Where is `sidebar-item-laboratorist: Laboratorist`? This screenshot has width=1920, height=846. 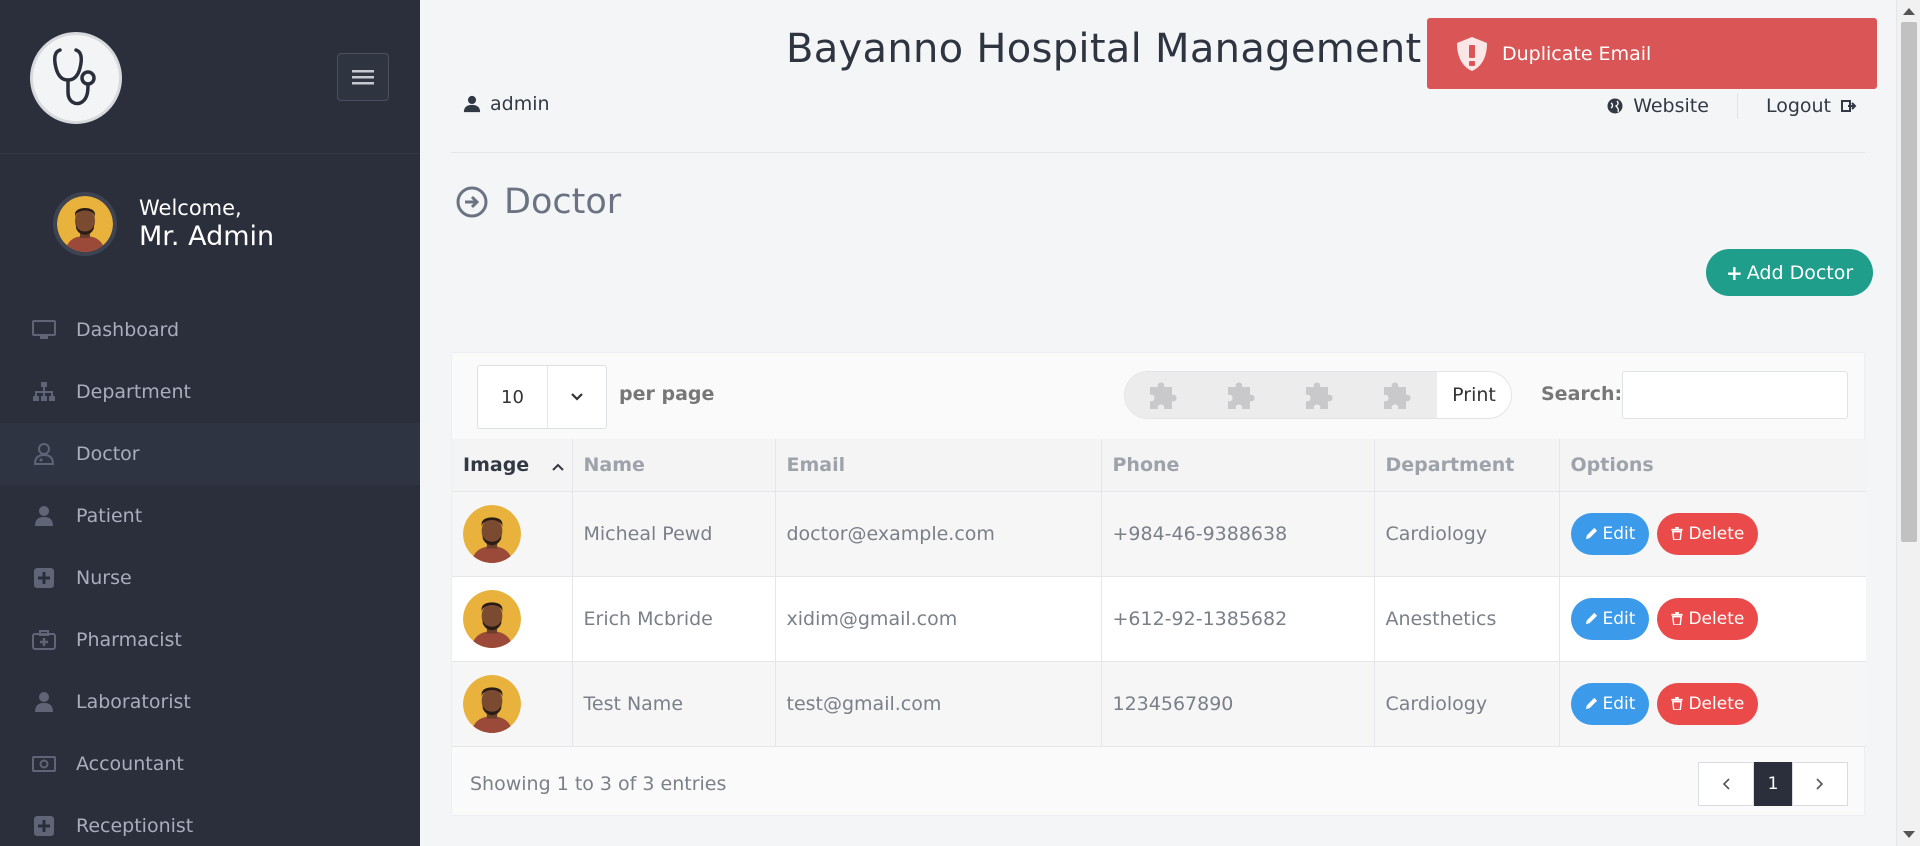
sidebar-item-laboratorist: Laboratorist is located at coordinates (210, 702).